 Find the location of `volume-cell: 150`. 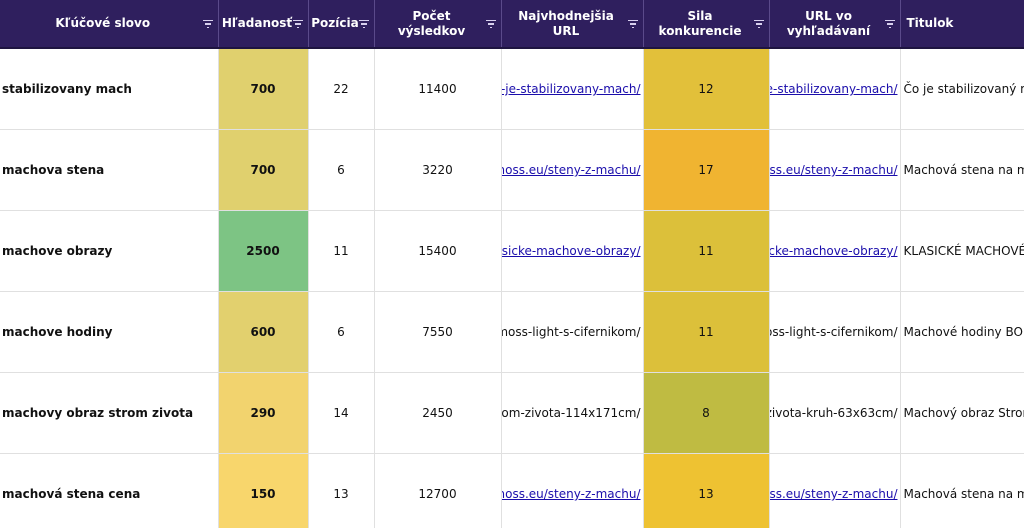

volume-cell: 150 is located at coordinates (263, 490).